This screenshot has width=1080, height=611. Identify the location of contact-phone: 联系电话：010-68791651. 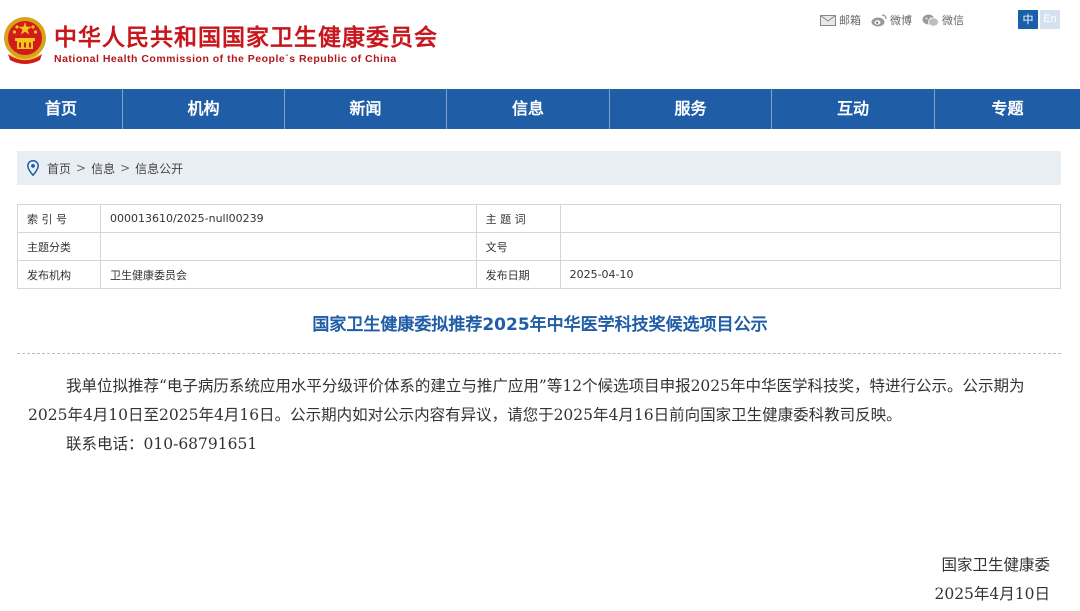
(162, 444).